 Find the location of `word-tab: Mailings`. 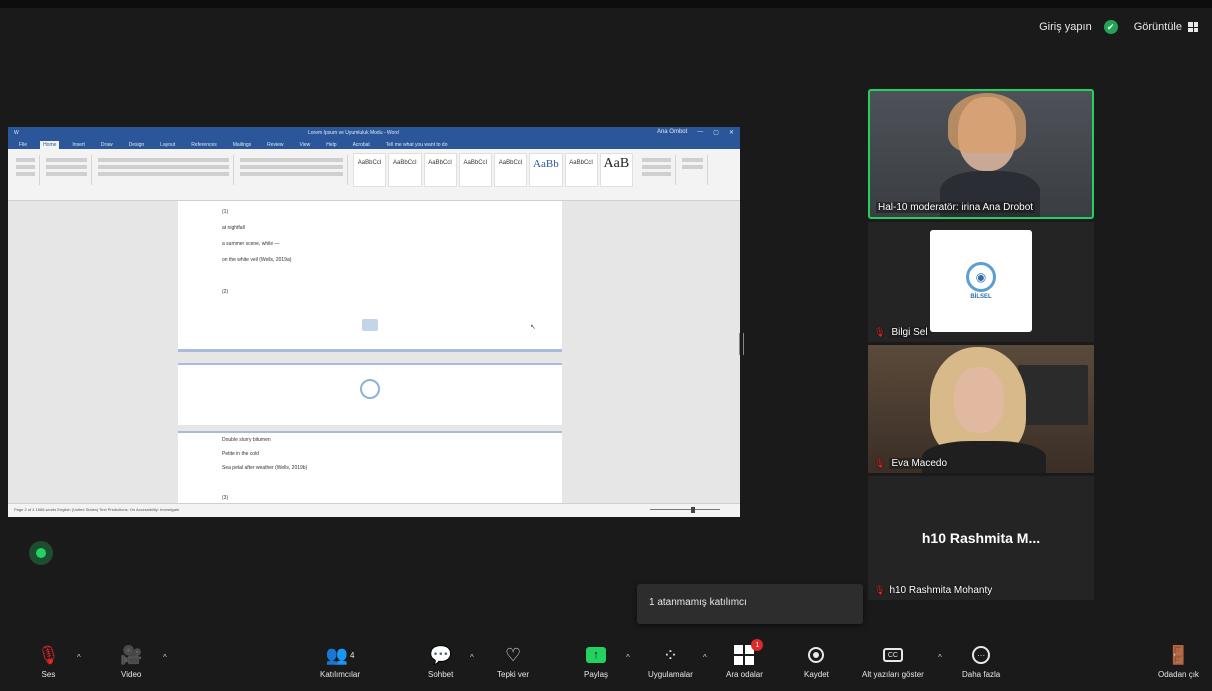

word-tab: Mailings is located at coordinates (242, 145).